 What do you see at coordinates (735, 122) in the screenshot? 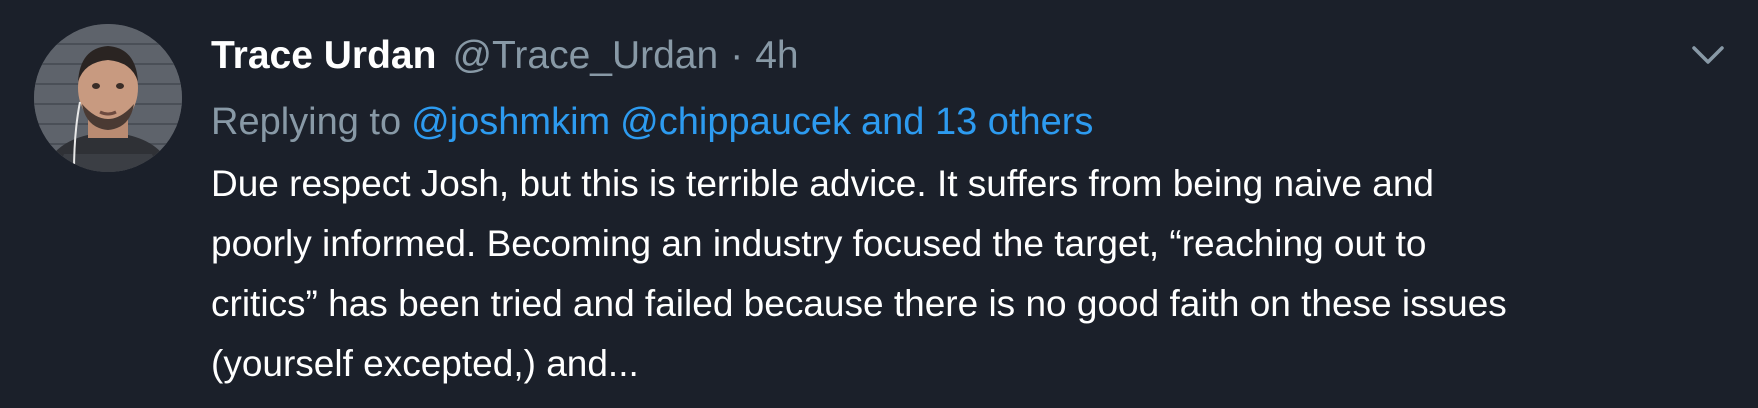
I see `mention-chippaucek: @chippaucek` at bounding box center [735, 122].